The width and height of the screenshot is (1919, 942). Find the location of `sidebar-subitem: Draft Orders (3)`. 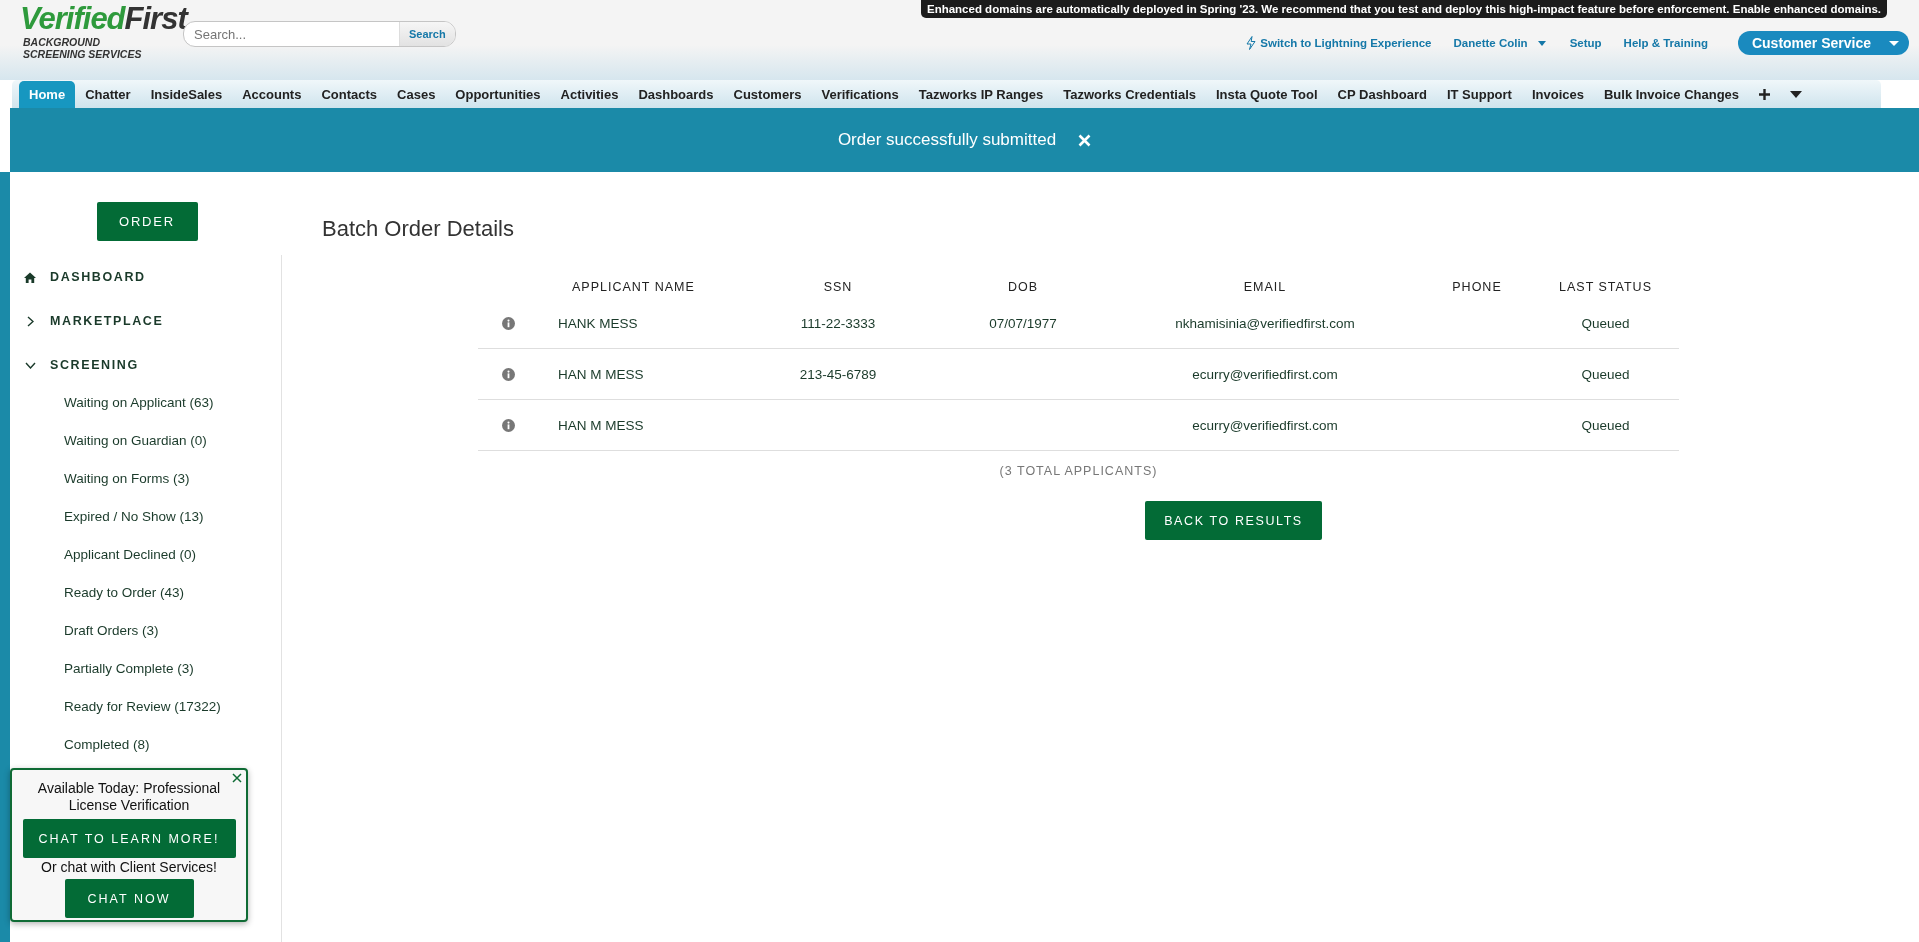

sidebar-subitem: Draft Orders (3) is located at coordinates (145, 630).